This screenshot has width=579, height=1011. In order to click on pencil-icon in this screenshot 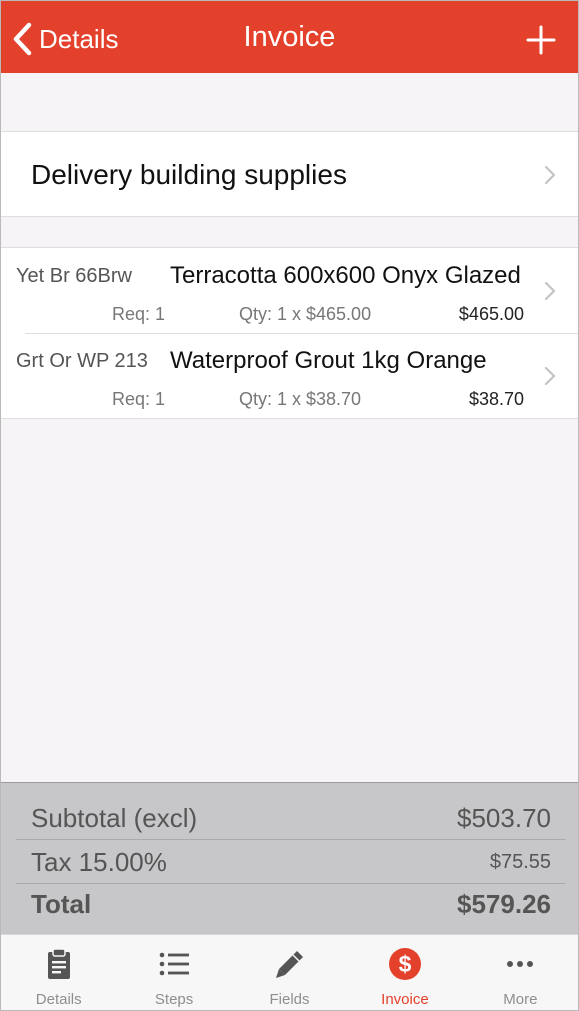, I will do `click(289, 964)`.